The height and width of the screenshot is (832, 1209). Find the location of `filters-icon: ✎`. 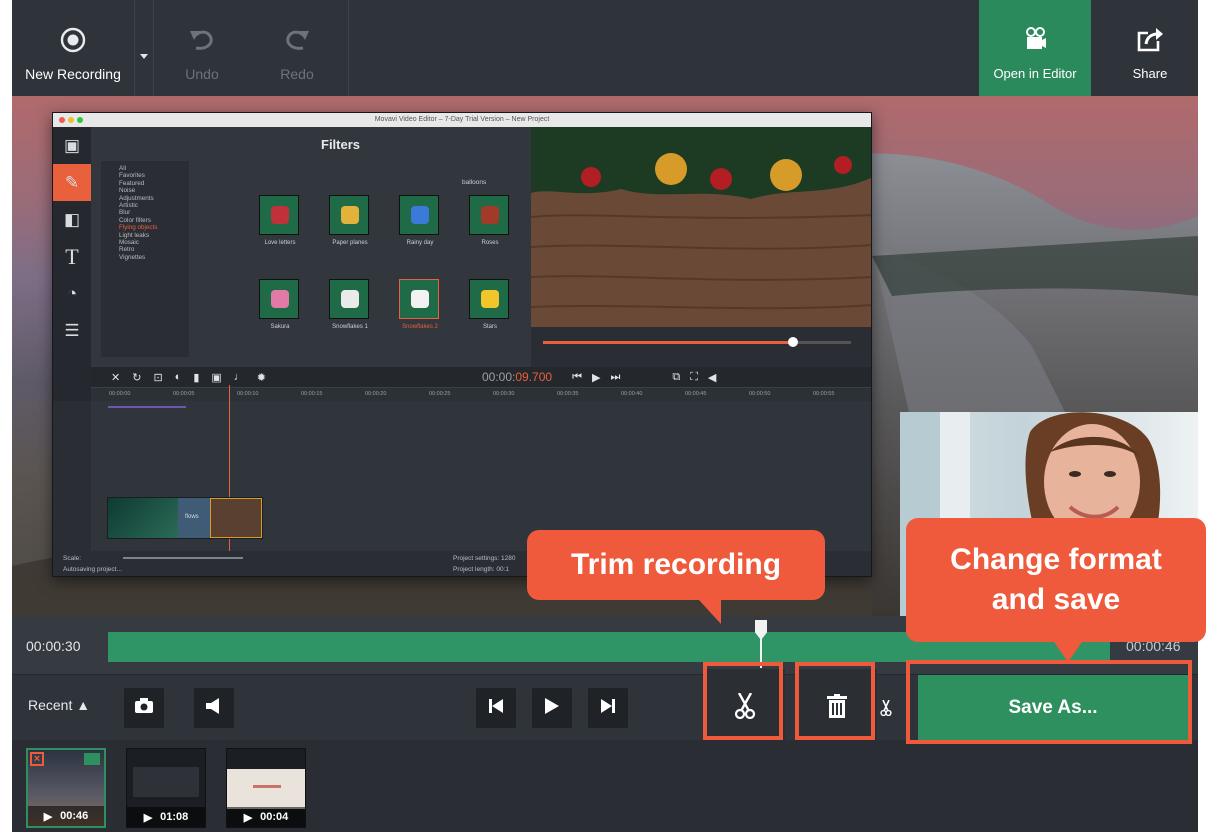

filters-icon: ✎ is located at coordinates (72, 182).